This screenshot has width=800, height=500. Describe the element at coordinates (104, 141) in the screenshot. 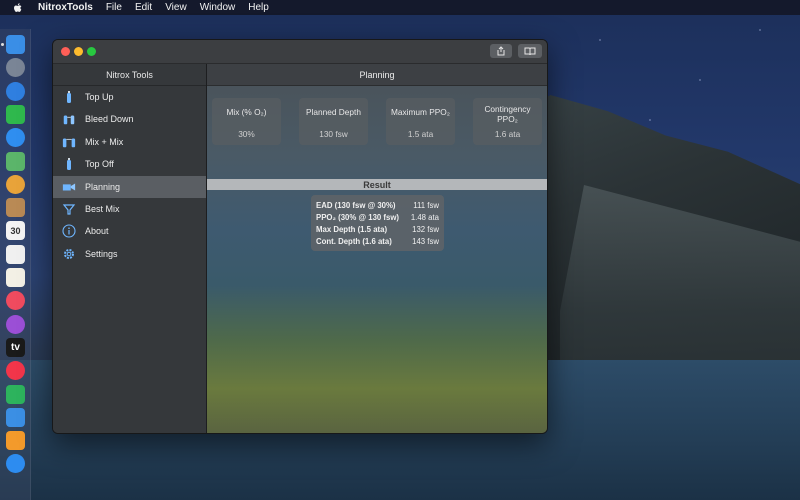

I see `sidebar-item-label: Mix + Mix` at that location.